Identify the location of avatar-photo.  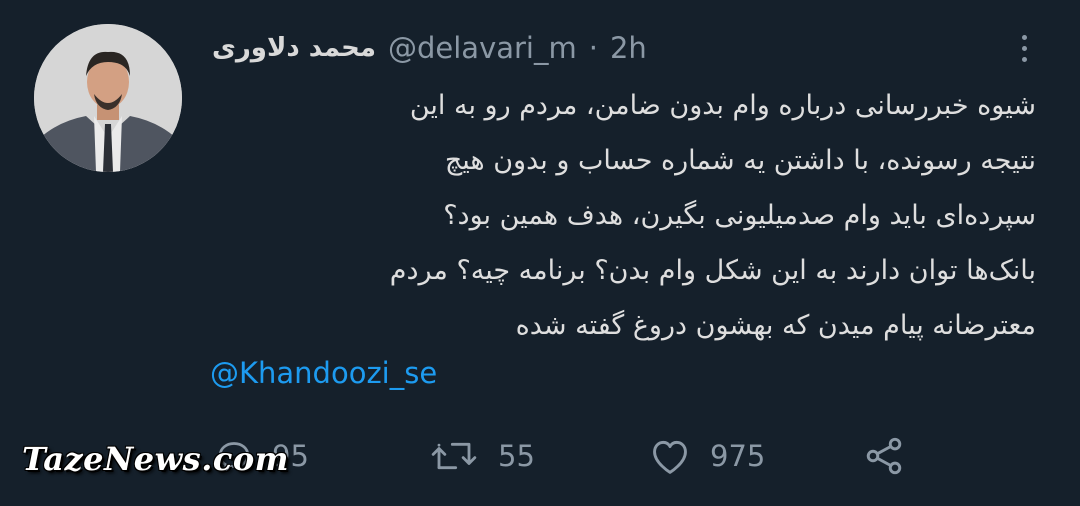
(108, 98).